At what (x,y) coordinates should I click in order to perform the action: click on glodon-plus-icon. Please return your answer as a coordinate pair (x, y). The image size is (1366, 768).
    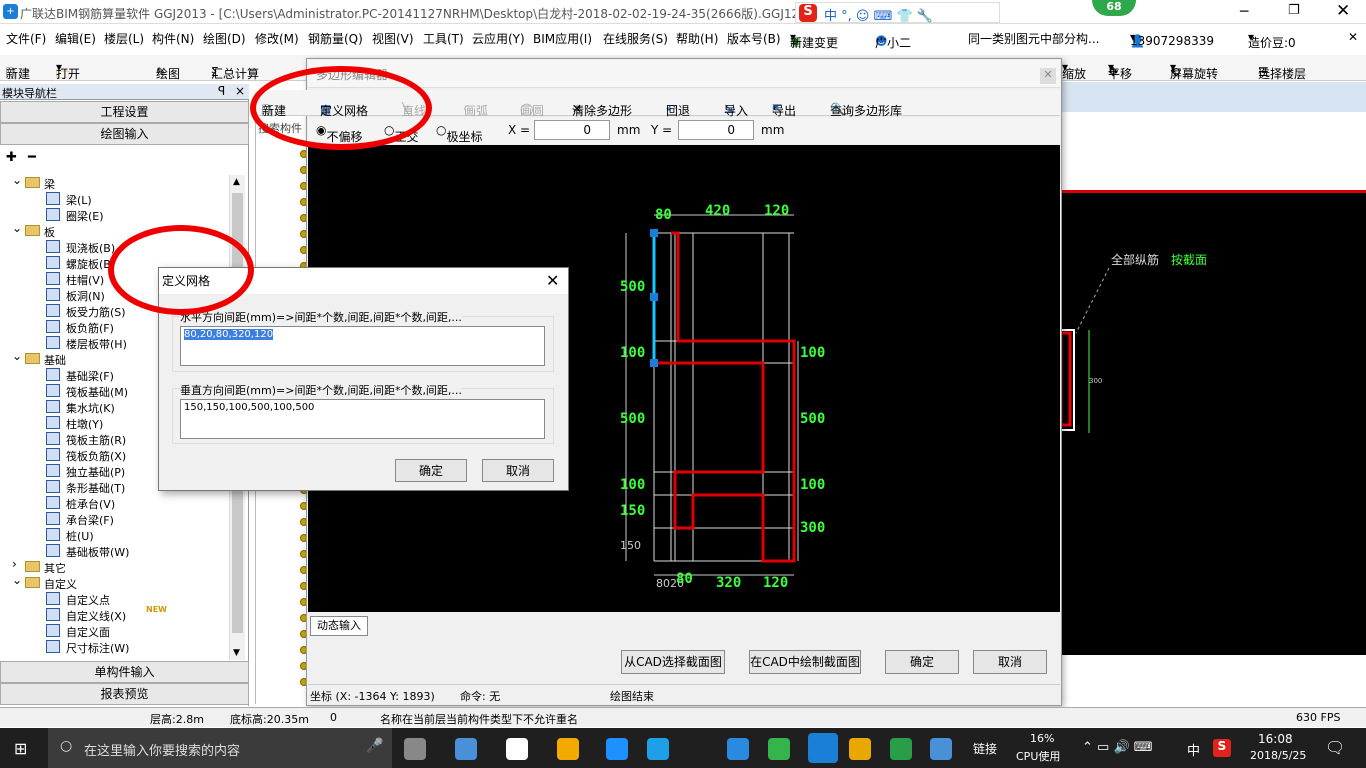
    Looking at the image, I should click on (823, 748).